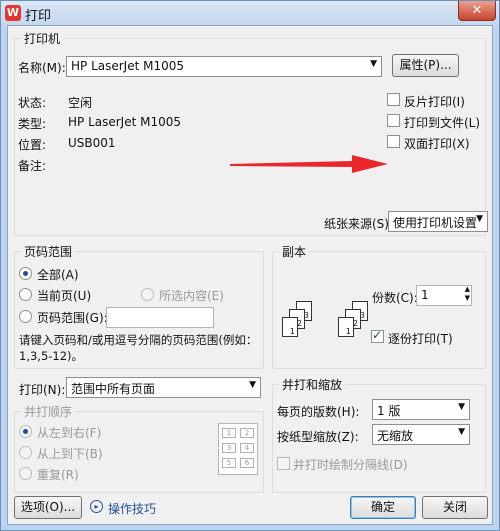 This screenshot has height=531, width=500. I want to click on paper-source-label: 纸张来源(S):, so click(359, 224).